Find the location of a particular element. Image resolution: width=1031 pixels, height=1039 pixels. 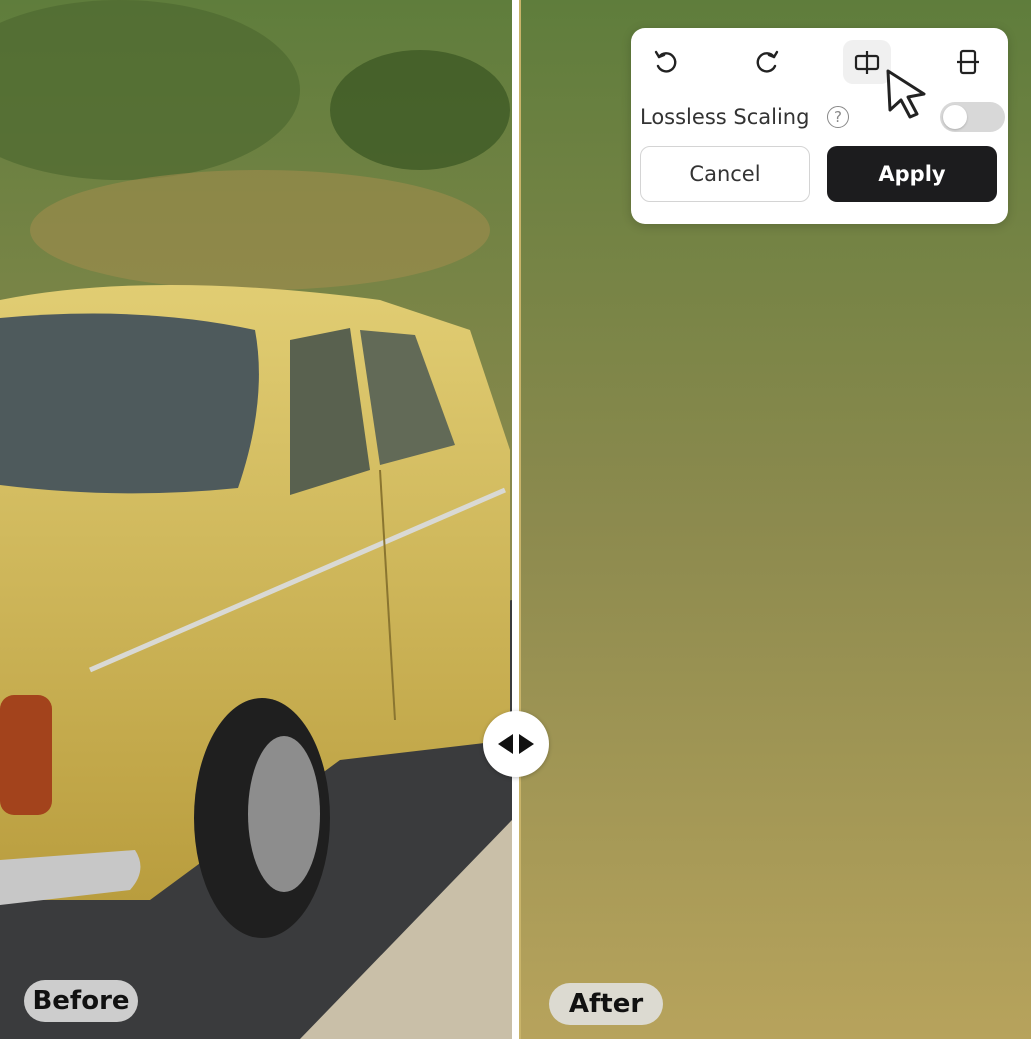

left-right-arrows-icon is located at coordinates (516, 744).